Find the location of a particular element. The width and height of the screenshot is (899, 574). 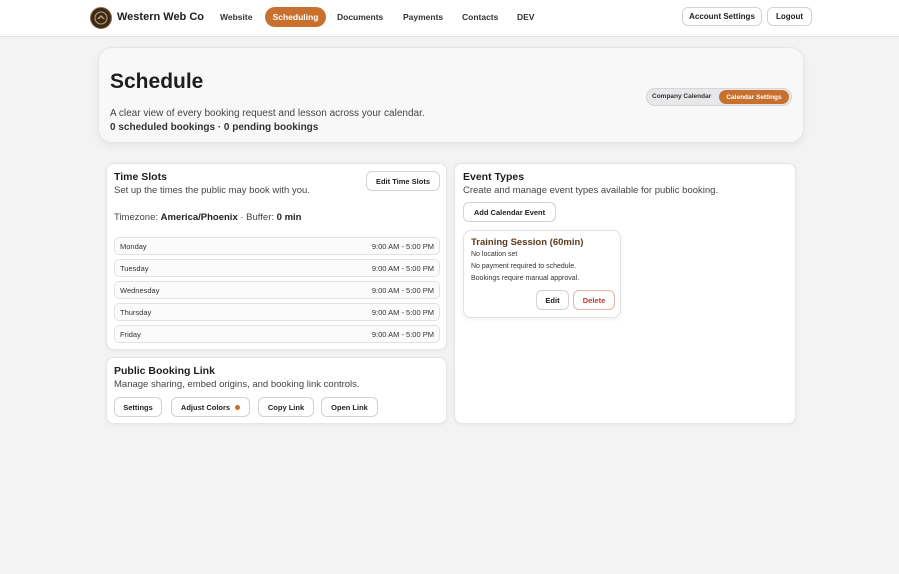

time-slot-row: Tuesday 9:00 AM - 5:00 PM is located at coordinates (277, 268).